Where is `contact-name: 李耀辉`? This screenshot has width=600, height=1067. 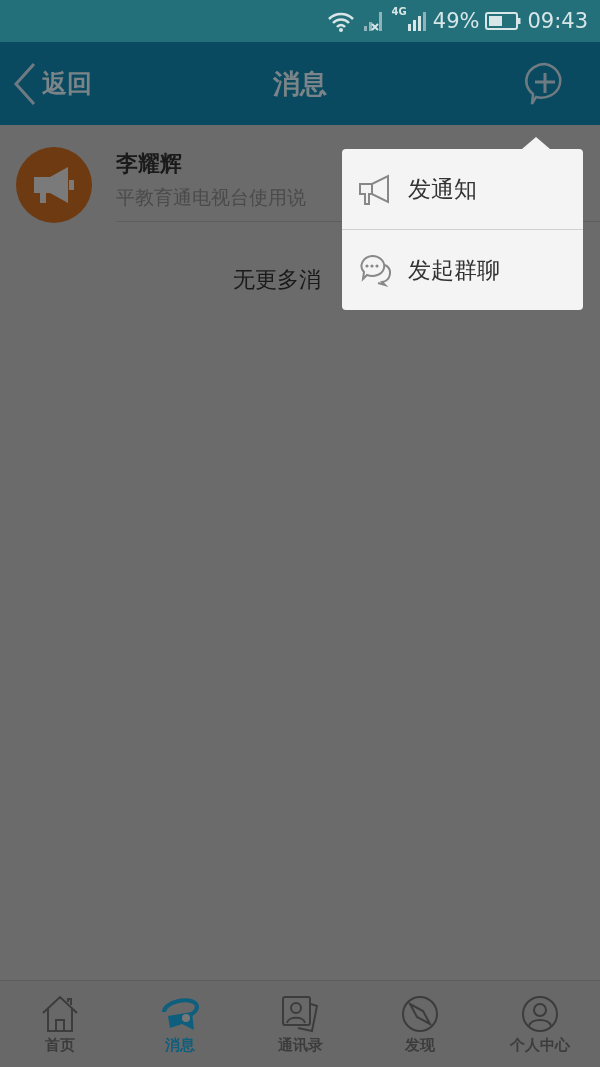
contact-name: 李耀辉 is located at coordinates (149, 163).